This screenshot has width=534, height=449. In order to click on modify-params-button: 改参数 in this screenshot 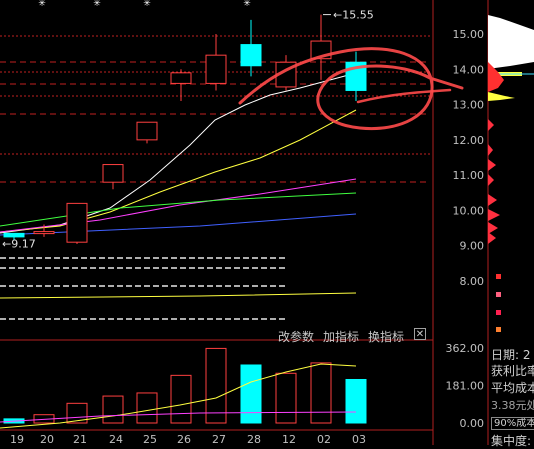, I will do `click(296, 336)`.